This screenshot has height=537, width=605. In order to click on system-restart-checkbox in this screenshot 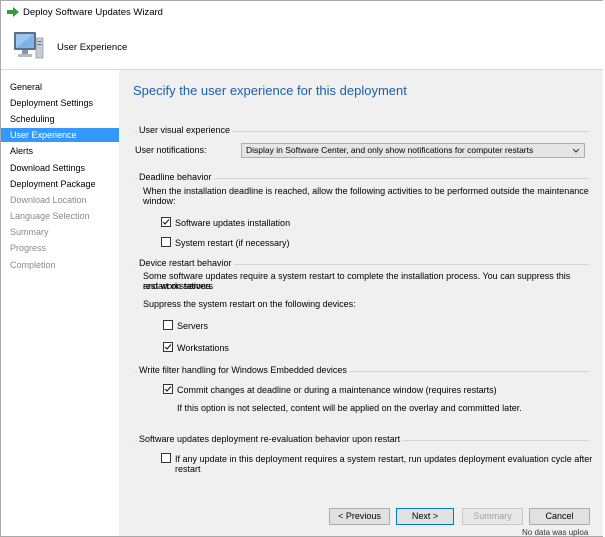, I will do `click(166, 242)`.